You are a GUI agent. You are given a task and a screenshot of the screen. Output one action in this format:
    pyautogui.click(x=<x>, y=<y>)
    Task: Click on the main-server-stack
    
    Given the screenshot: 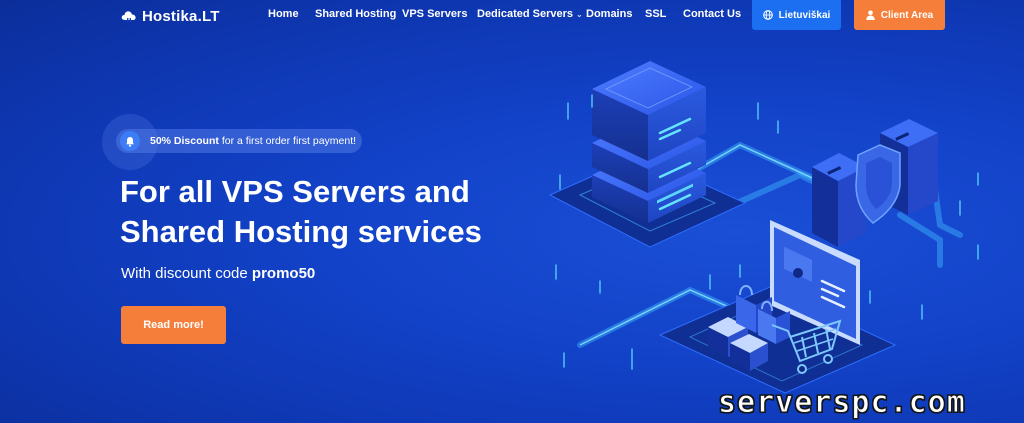 What is the action you would take?
    pyautogui.click(x=649, y=142)
    